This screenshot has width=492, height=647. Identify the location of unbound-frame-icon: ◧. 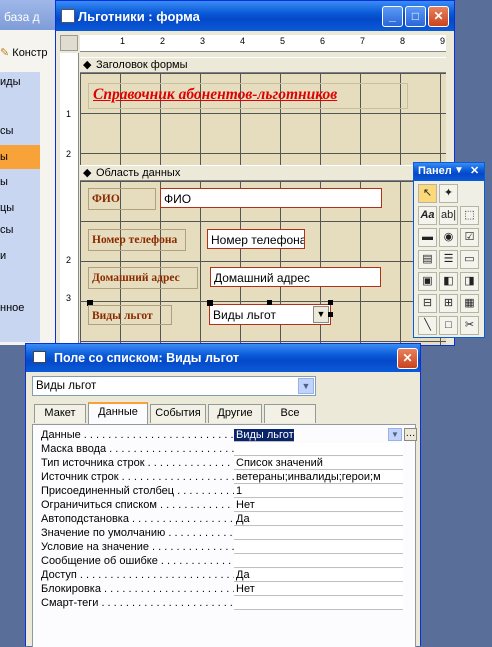
(448, 281).